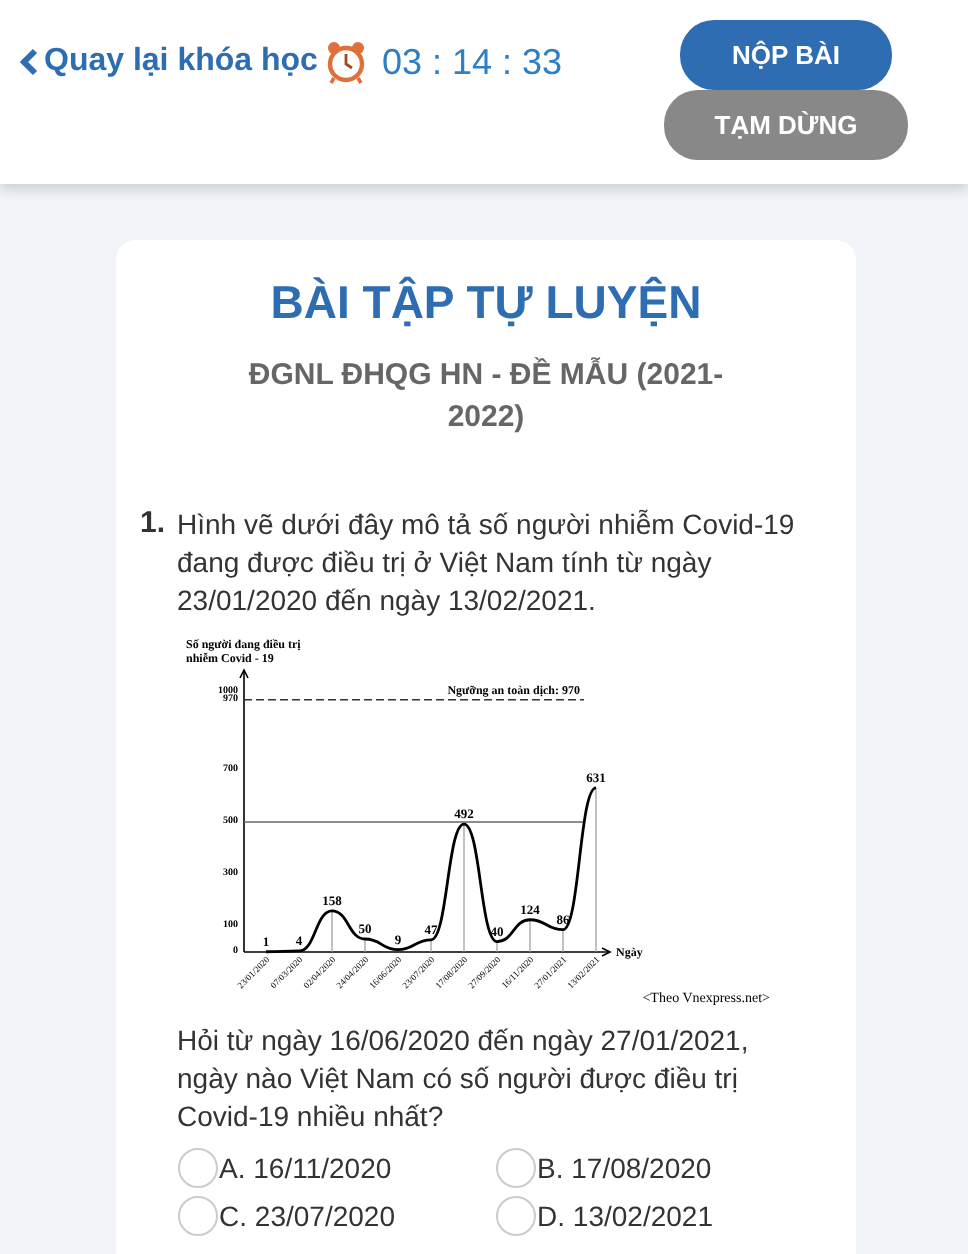 Image resolution: width=968 pixels, height=1254 pixels. I want to click on answer-option: D. 13/02/2021, so click(654, 1216).